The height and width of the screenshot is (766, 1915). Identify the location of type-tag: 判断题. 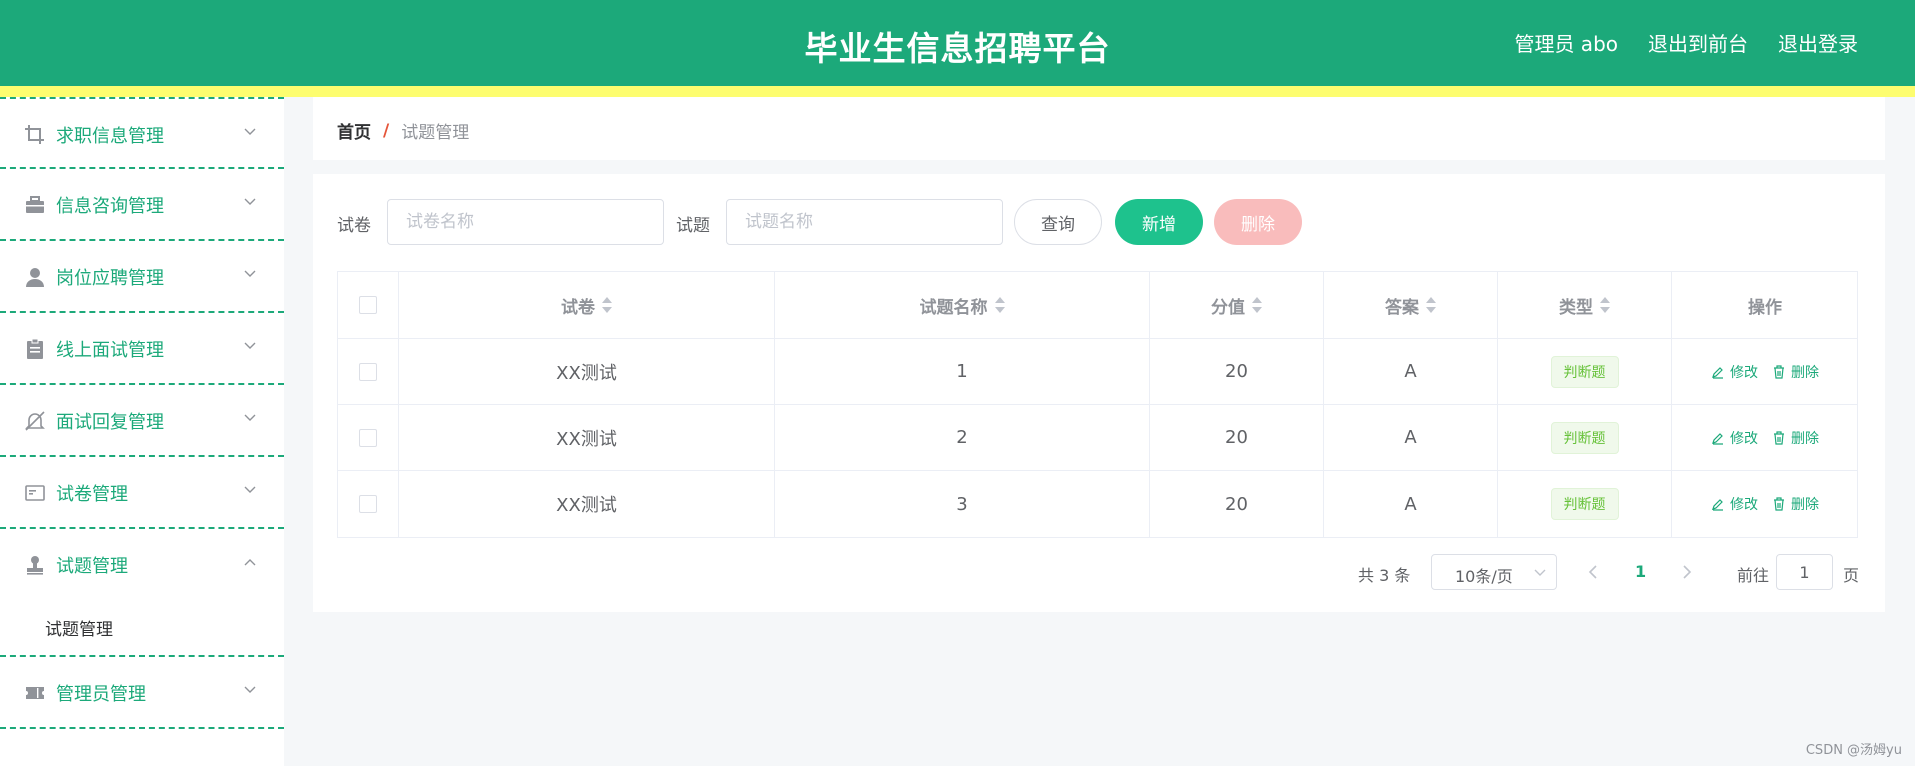
(1584, 371).